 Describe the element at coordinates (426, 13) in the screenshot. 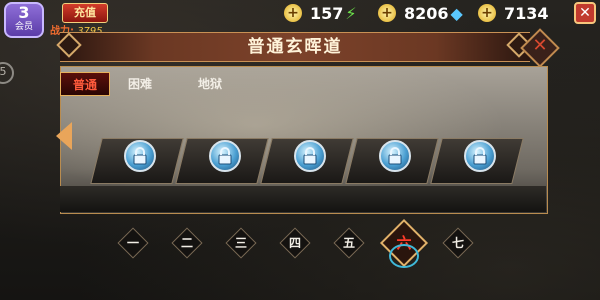

I see `gold-value: 8206` at that location.